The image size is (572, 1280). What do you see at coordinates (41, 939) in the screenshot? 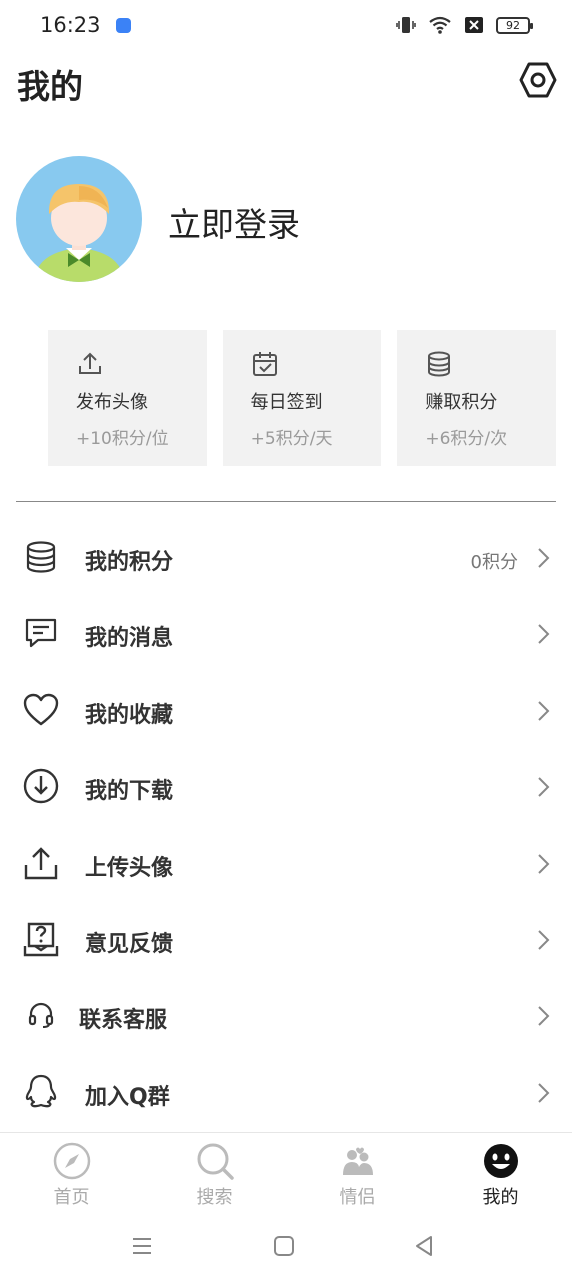
I see `feedback-icon` at bounding box center [41, 939].